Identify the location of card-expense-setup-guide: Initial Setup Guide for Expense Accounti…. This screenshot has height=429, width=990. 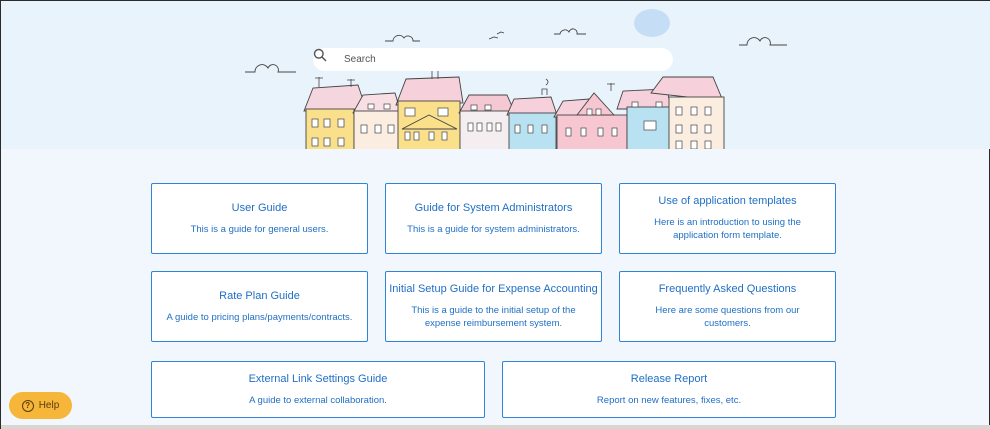
(493, 306).